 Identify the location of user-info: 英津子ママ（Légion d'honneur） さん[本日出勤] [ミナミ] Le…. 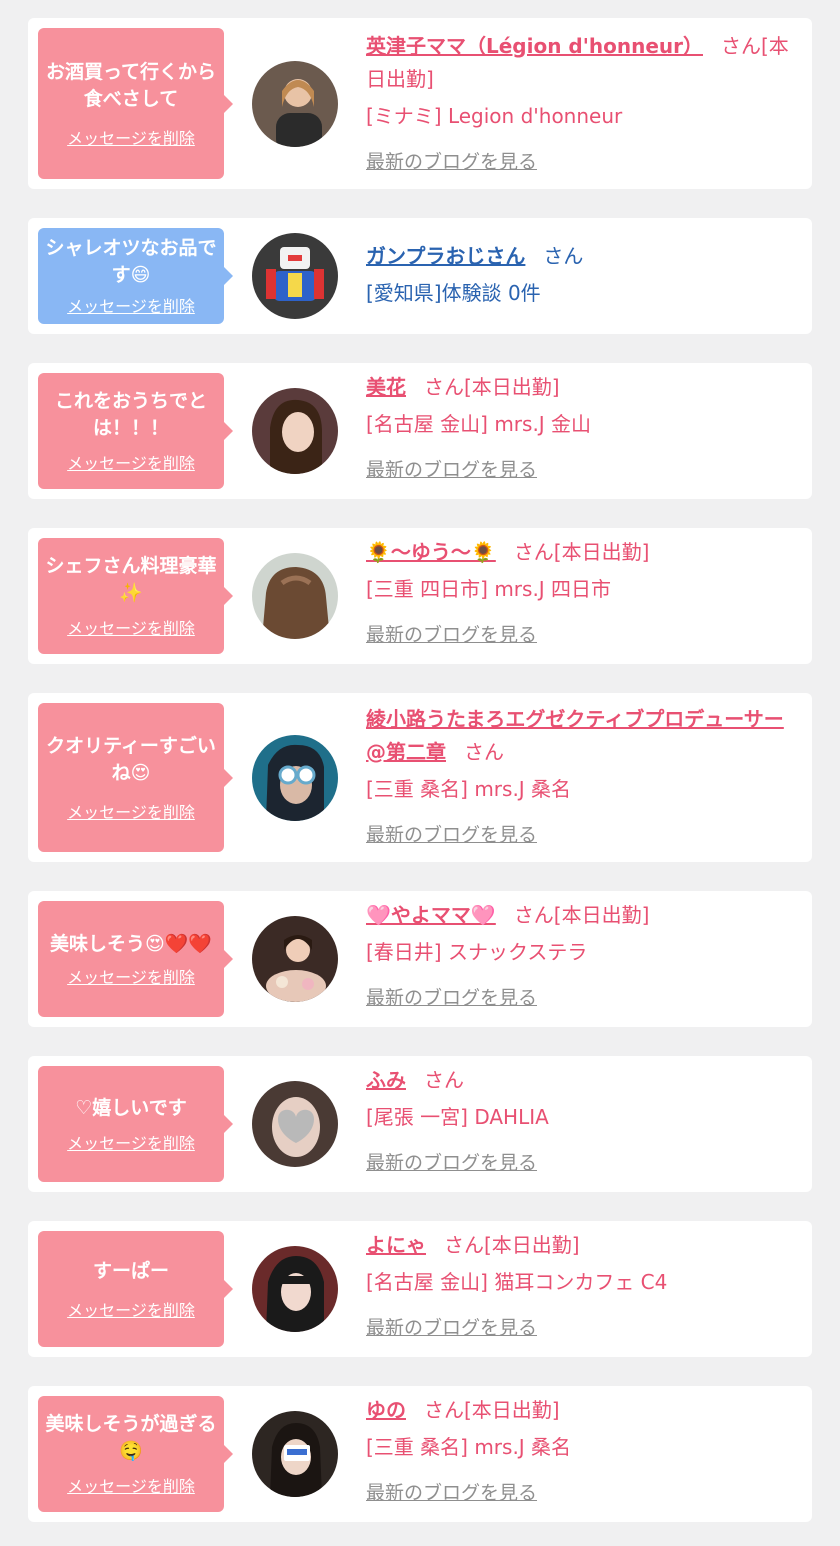
(580, 102).